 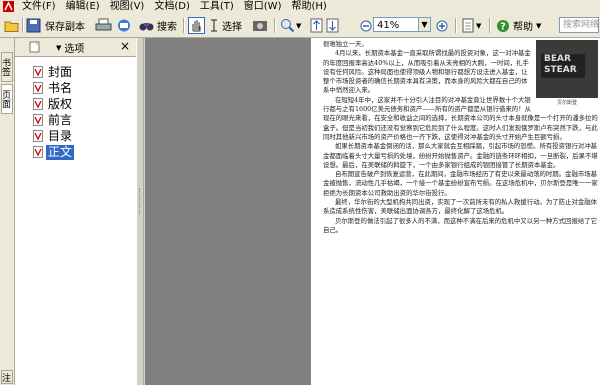 I want to click on toolbar: 保存副本 搜索 选择 ▼ 41% ▼ ▼ ? 帮助 ▼ 搜索网络, so click(x=300, y=26).